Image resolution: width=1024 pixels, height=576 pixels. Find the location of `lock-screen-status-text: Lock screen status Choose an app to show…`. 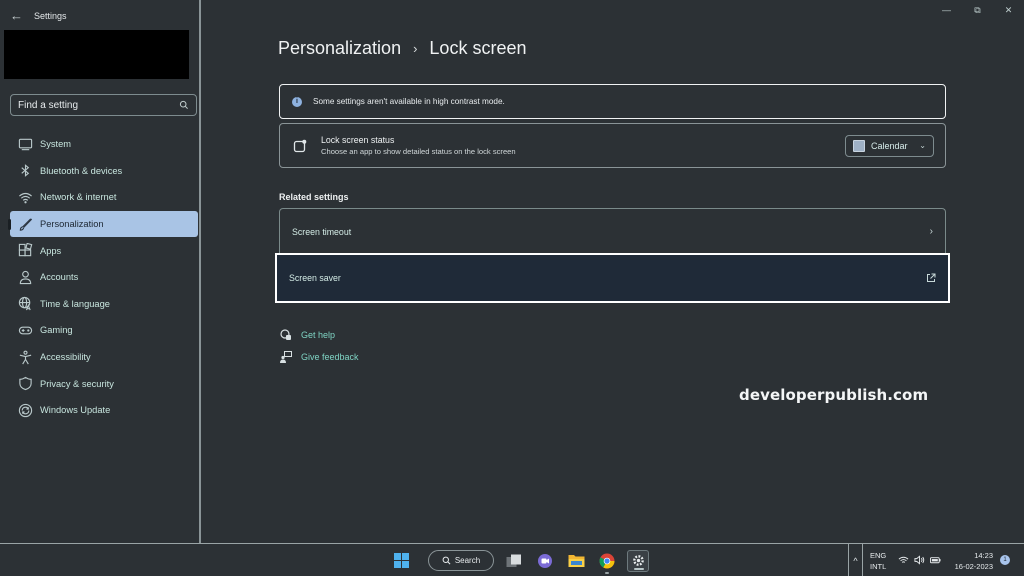

lock-screen-status-text: Lock screen status Choose an app to show… is located at coordinates (583, 145).